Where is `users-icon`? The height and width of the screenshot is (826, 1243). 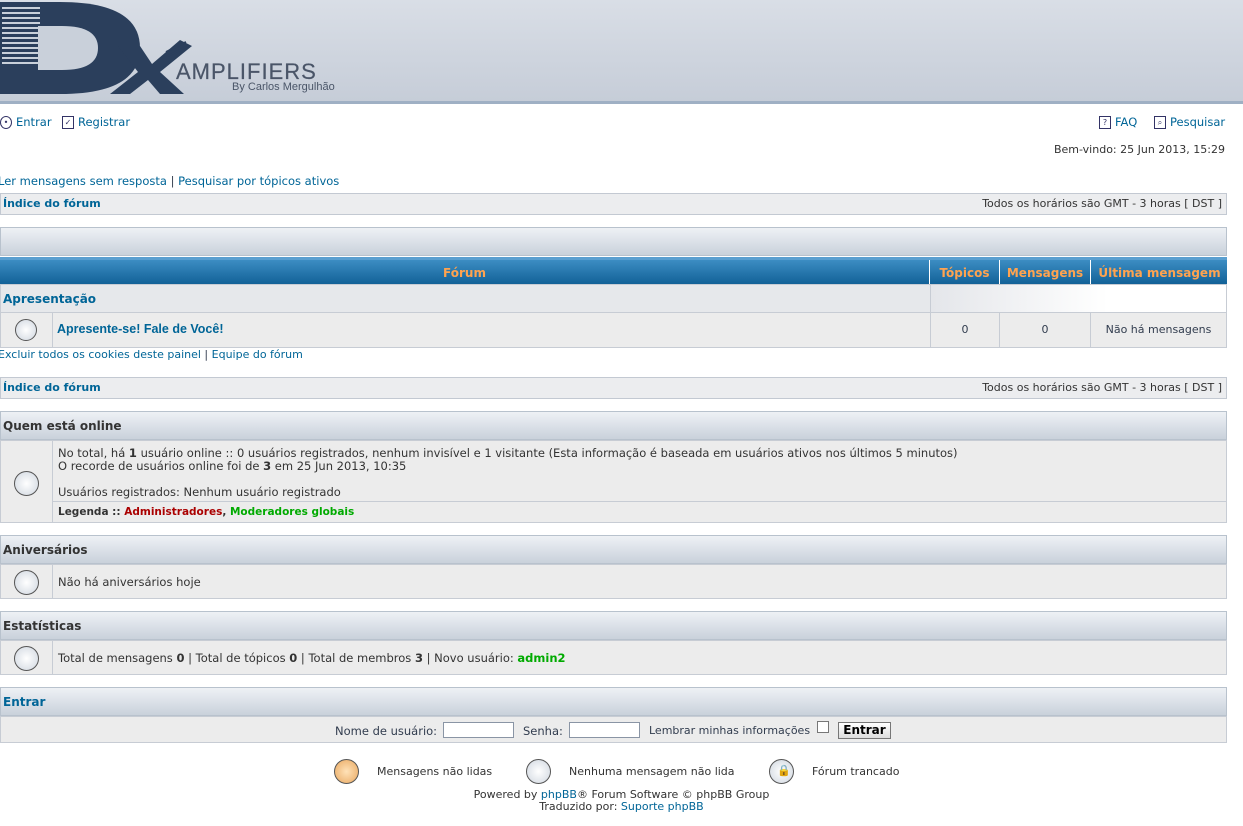
users-icon is located at coordinates (26, 483).